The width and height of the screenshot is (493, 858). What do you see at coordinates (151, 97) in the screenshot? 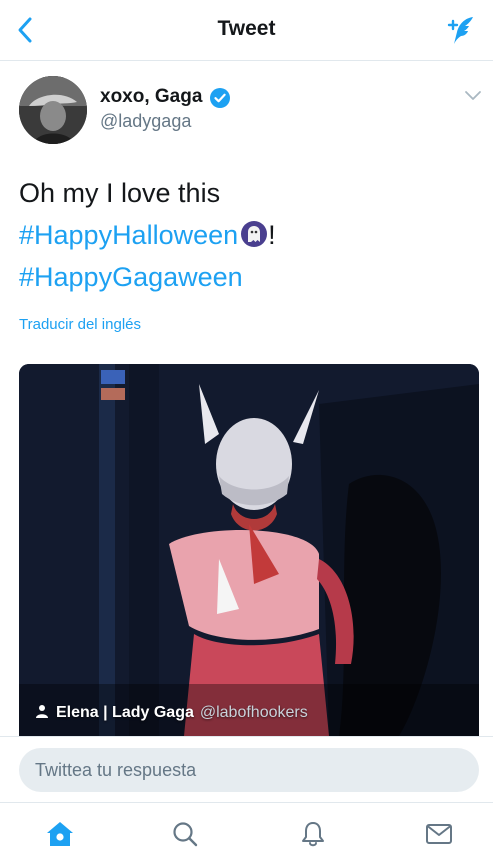
I see `author-name: xoxo, Gaga` at bounding box center [151, 97].